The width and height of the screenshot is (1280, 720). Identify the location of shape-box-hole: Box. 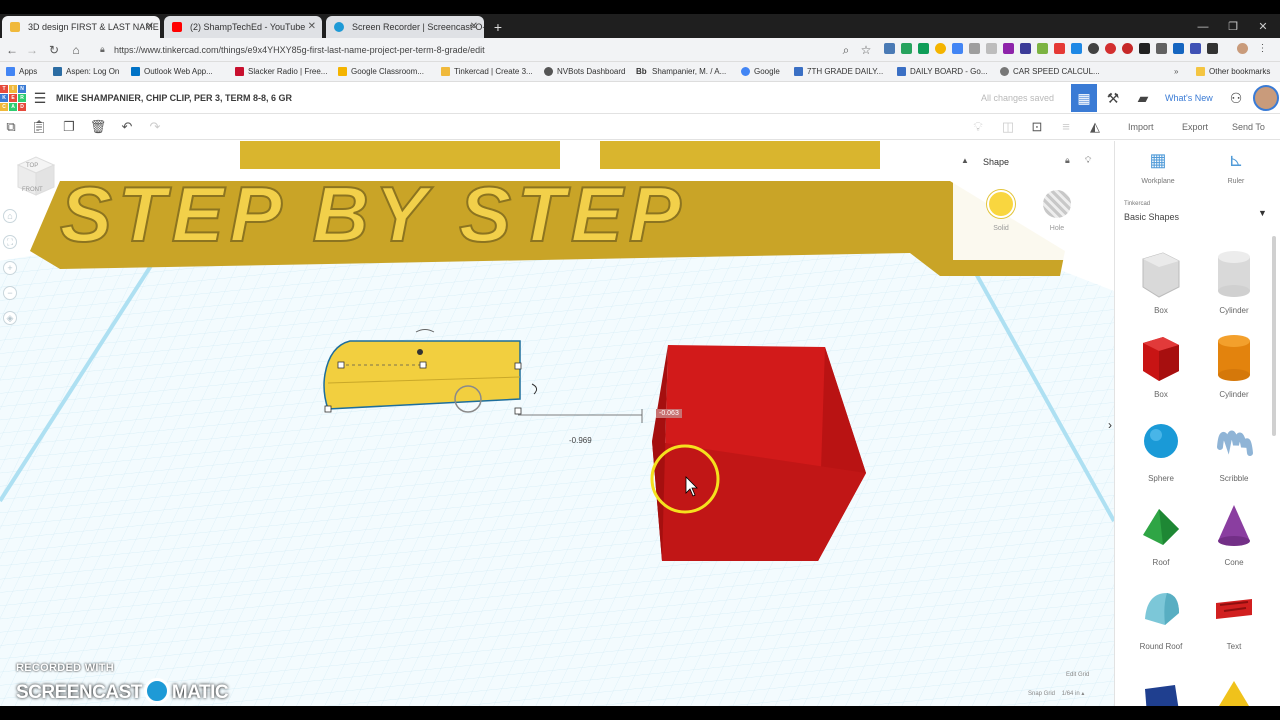
(1161, 289).